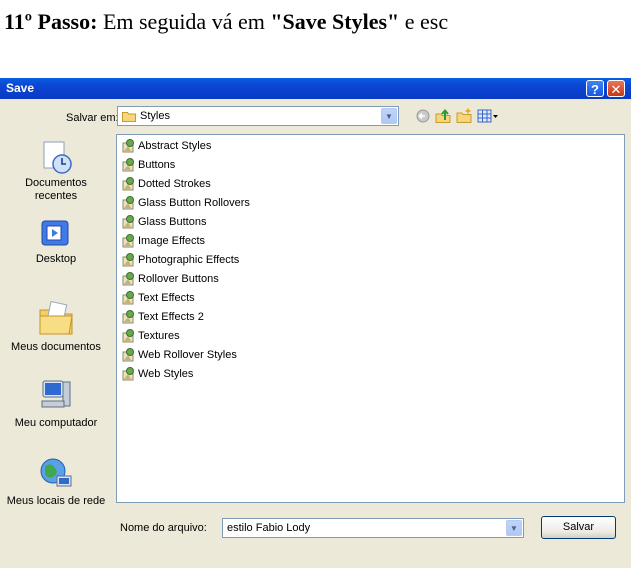 This screenshot has height=568, width=631. Describe the element at coordinates (56, 259) in the screenshot. I see `places-label: Desktop` at that location.